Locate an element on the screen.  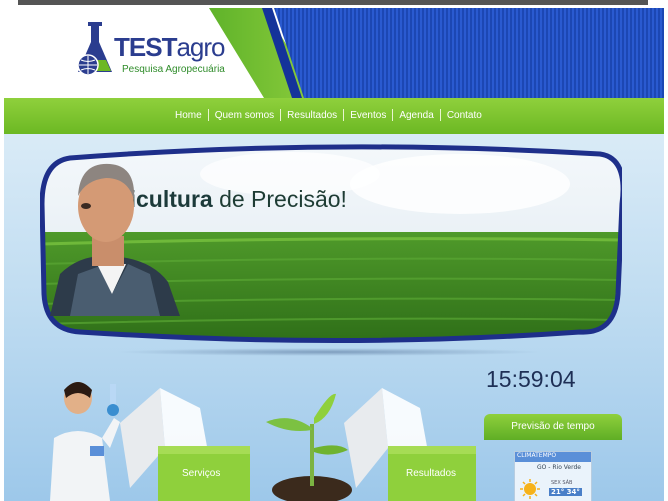
logo-brand-light: agro is located at coordinates (200, 47).